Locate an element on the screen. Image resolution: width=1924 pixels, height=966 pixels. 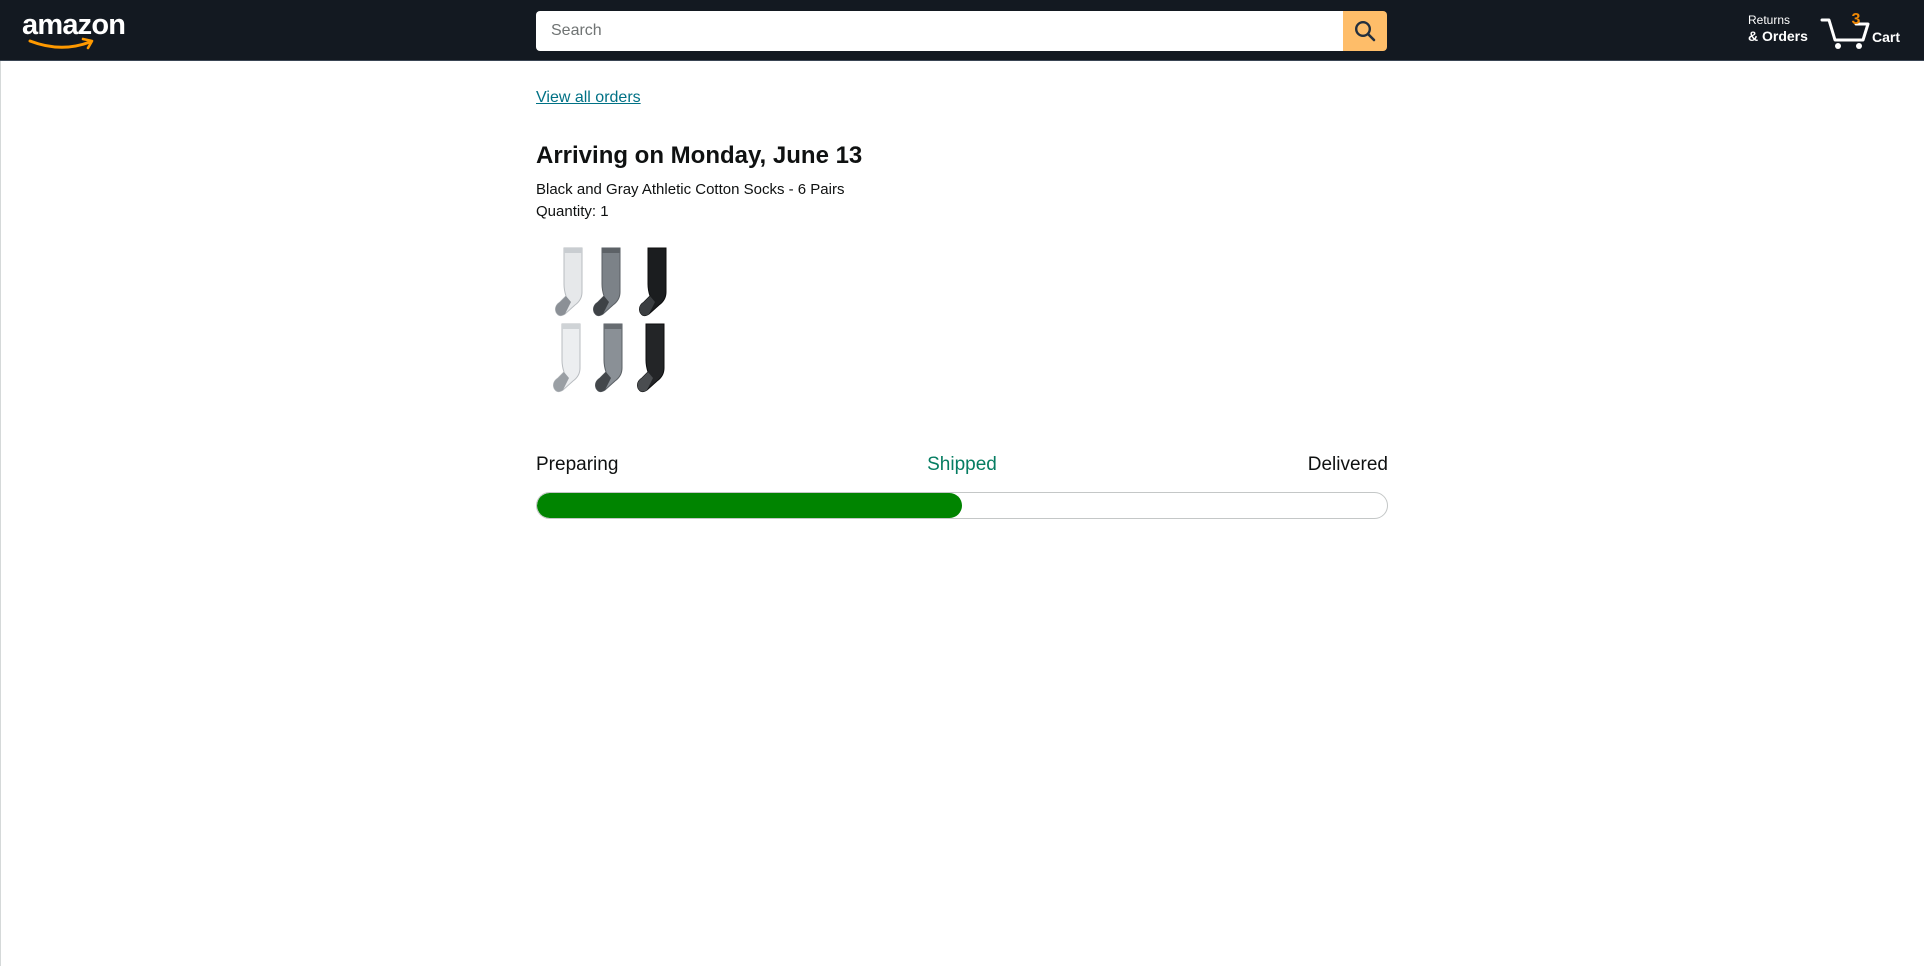
stage-preparing: Preparing is located at coordinates (577, 464).